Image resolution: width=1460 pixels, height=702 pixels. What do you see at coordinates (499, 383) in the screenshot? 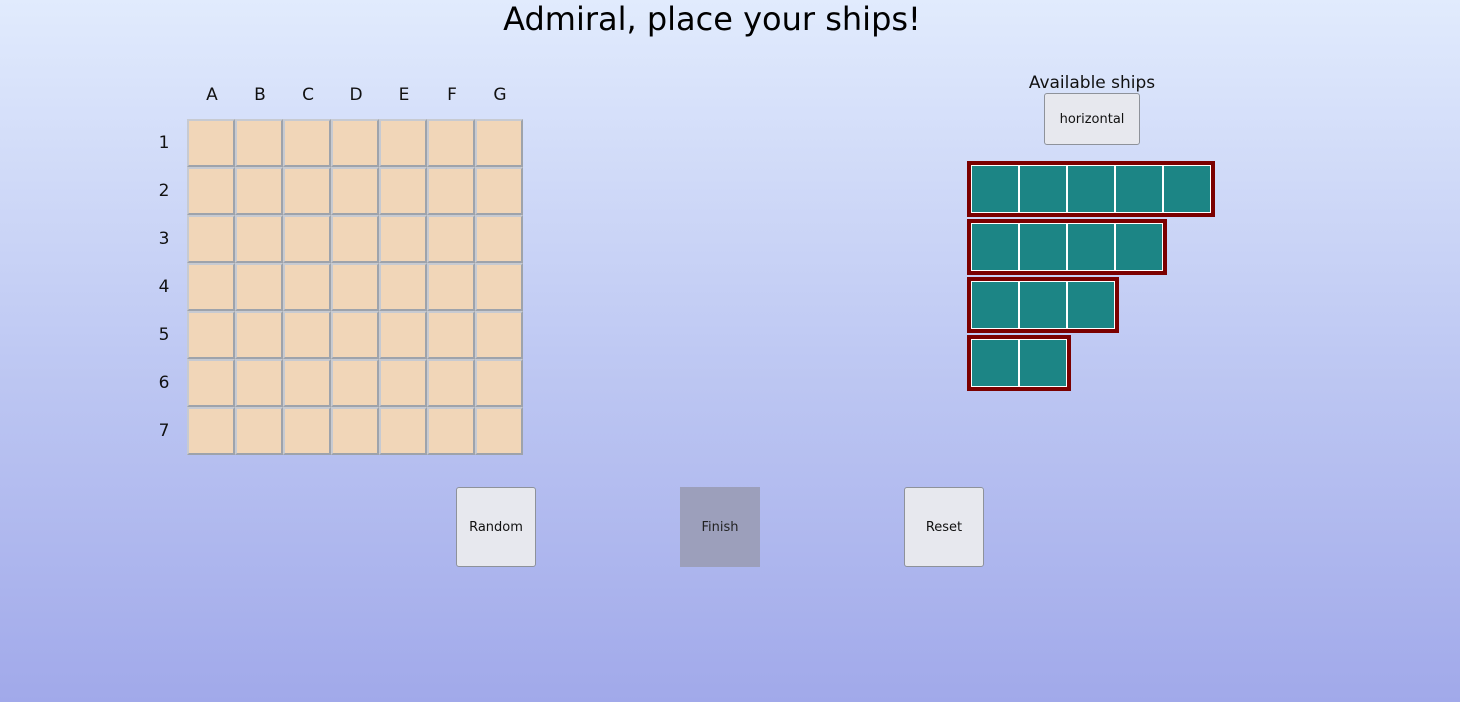
I see `board-cell-g6` at bounding box center [499, 383].